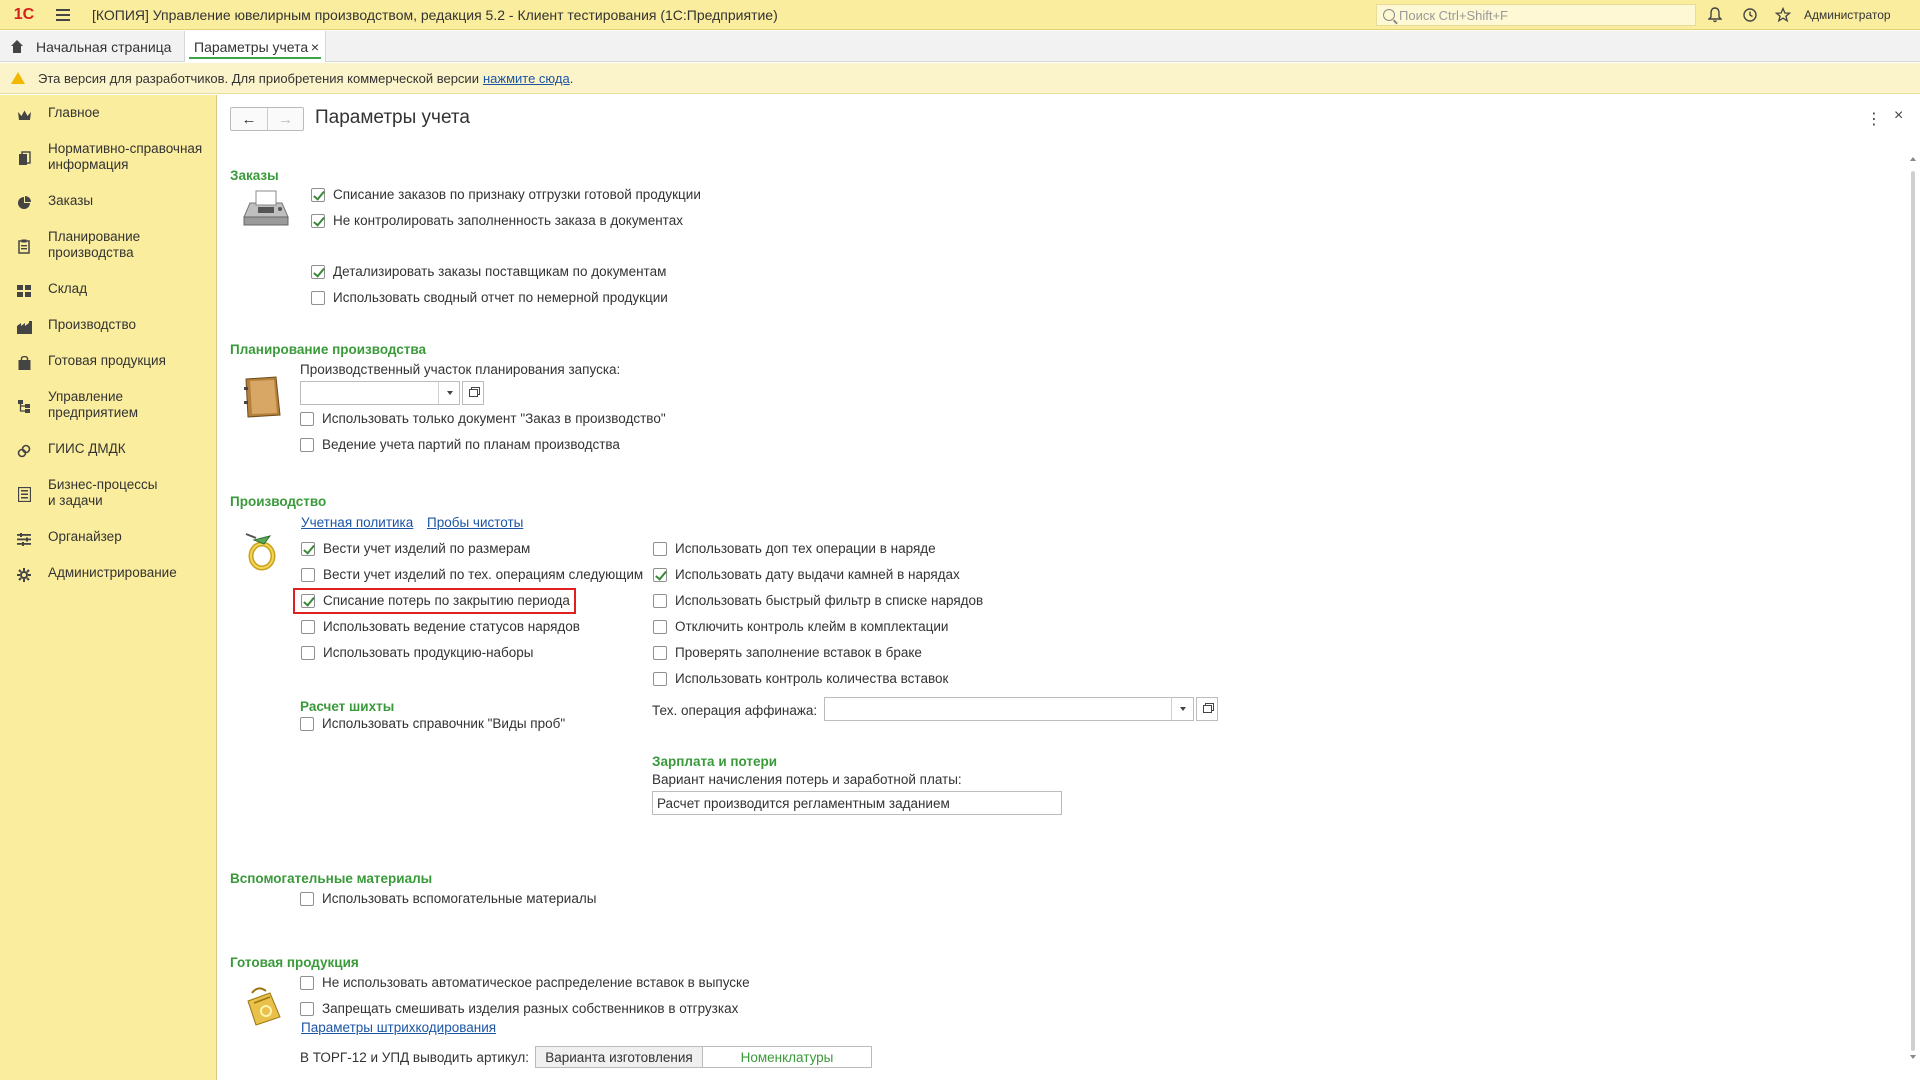 The image size is (1920, 1080). Describe the element at coordinates (960, 46) in the screenshot. I see `tabs-bar: Начальная страница Параметры учета ×` at that location.